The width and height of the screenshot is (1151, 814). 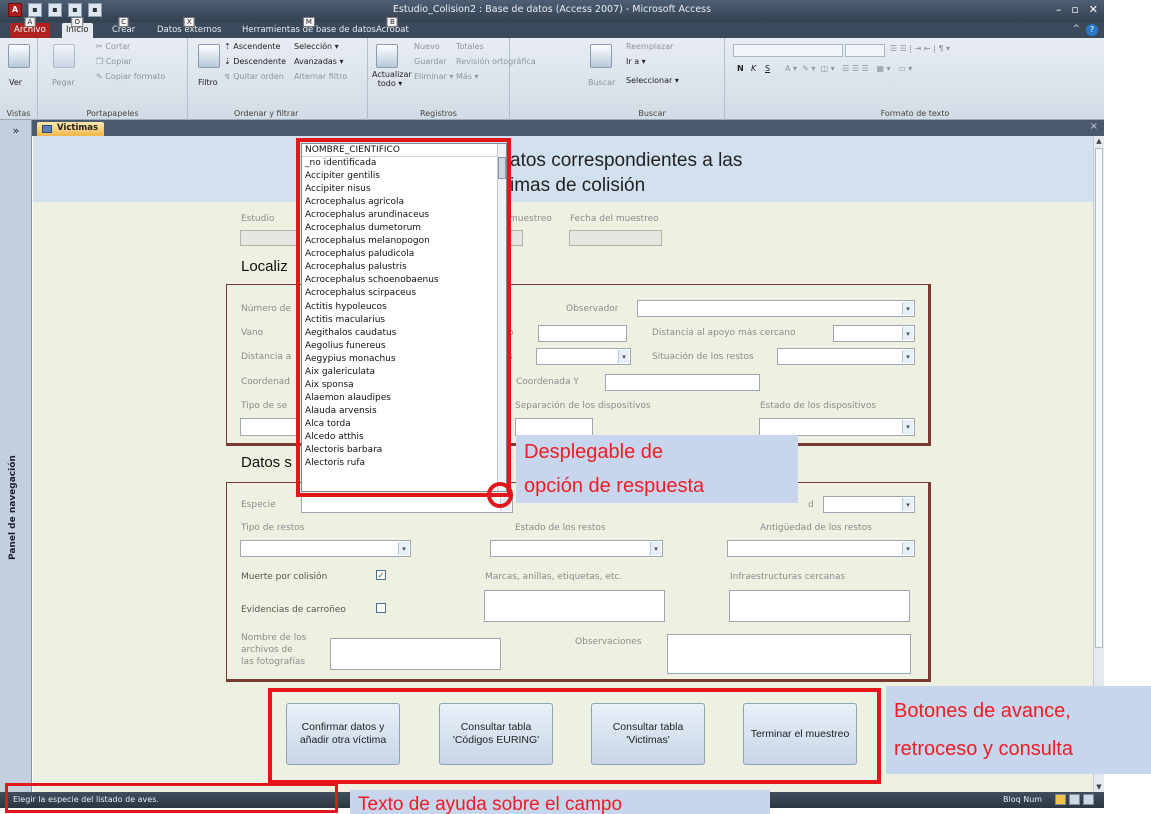 What do you see at coordinates (427, 46) in the screenshot?
I see `nuevo-button: Nuevo` at bounding box center [427, 46].